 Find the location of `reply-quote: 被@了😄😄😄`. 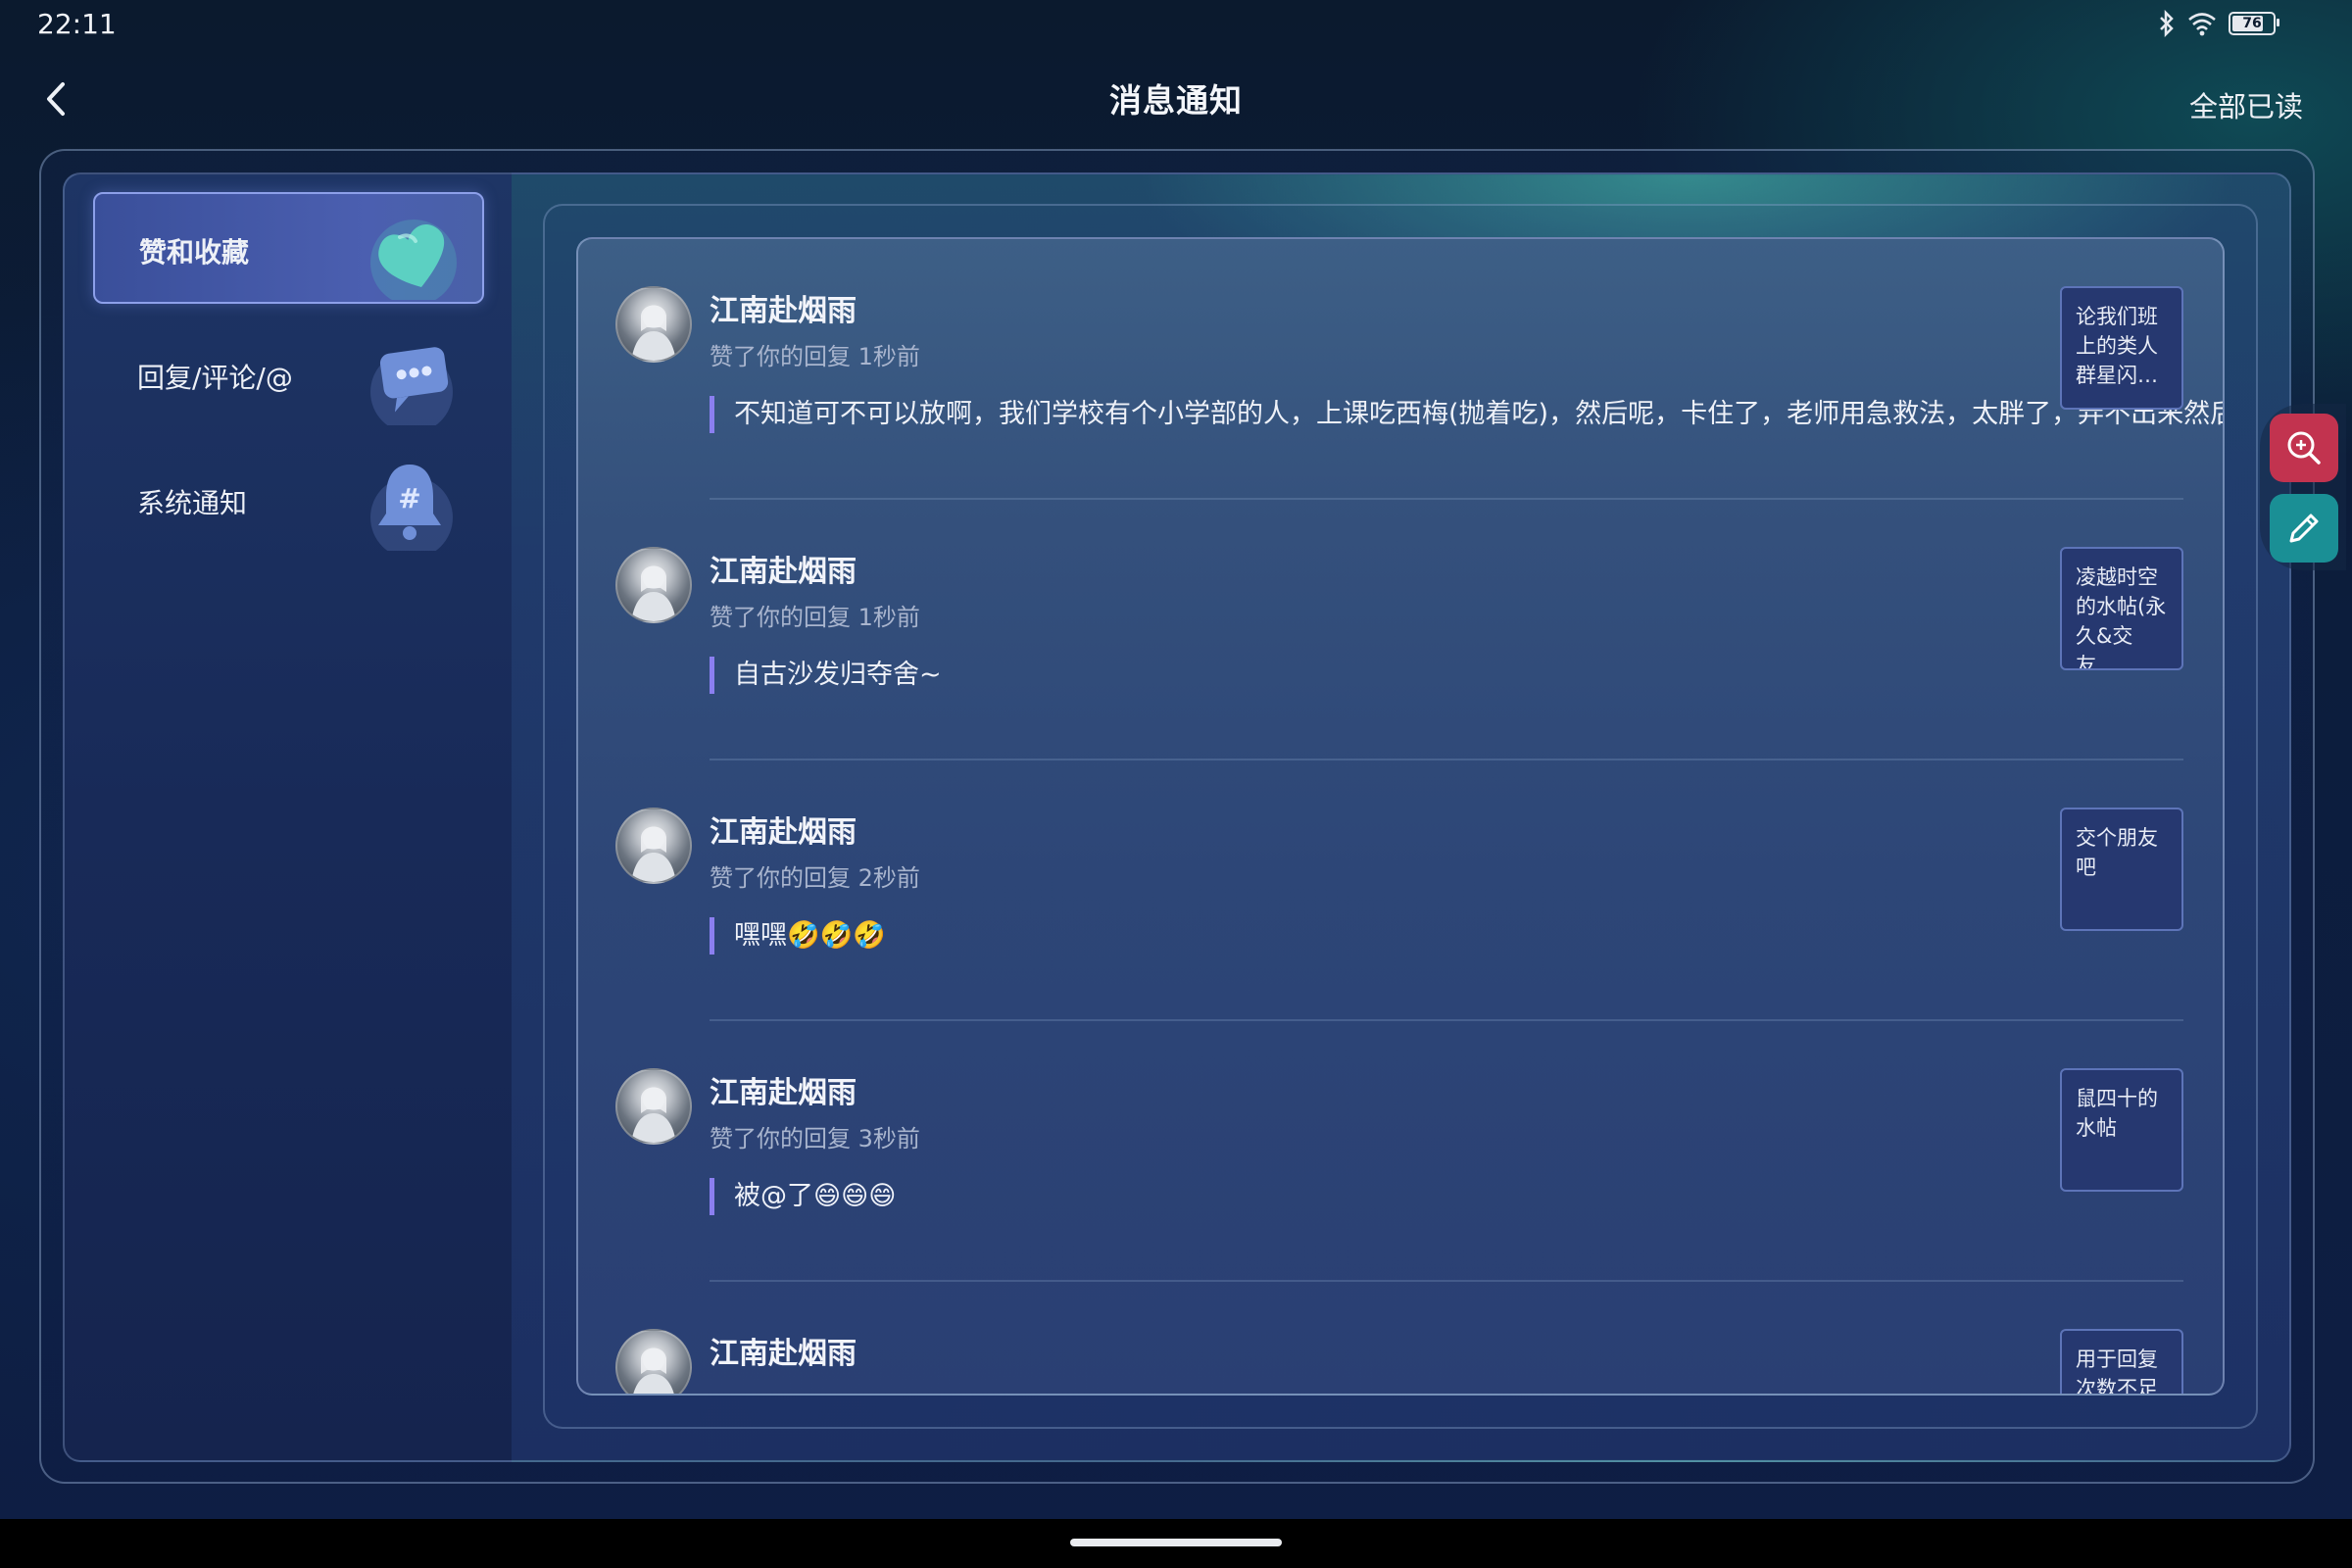

reply-quote: 被@了😄😄😄 is located at coordinates (803, 1196).